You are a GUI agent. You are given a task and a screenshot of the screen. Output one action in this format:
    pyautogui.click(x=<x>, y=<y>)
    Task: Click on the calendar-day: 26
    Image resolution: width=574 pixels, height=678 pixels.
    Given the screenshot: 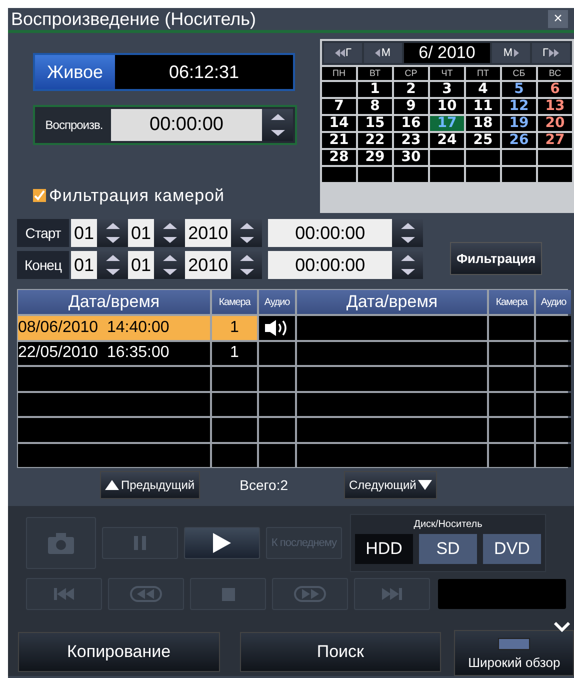 What is the action you would take?
    pyautogui.click(x=519, y=140)
    